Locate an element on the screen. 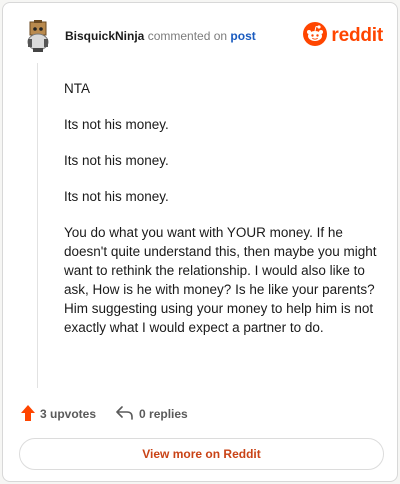 Image resolution: width=400 pixels, height=484 pixels. byline: BisquickNinja commented on post is located at coordinates (160, 36).